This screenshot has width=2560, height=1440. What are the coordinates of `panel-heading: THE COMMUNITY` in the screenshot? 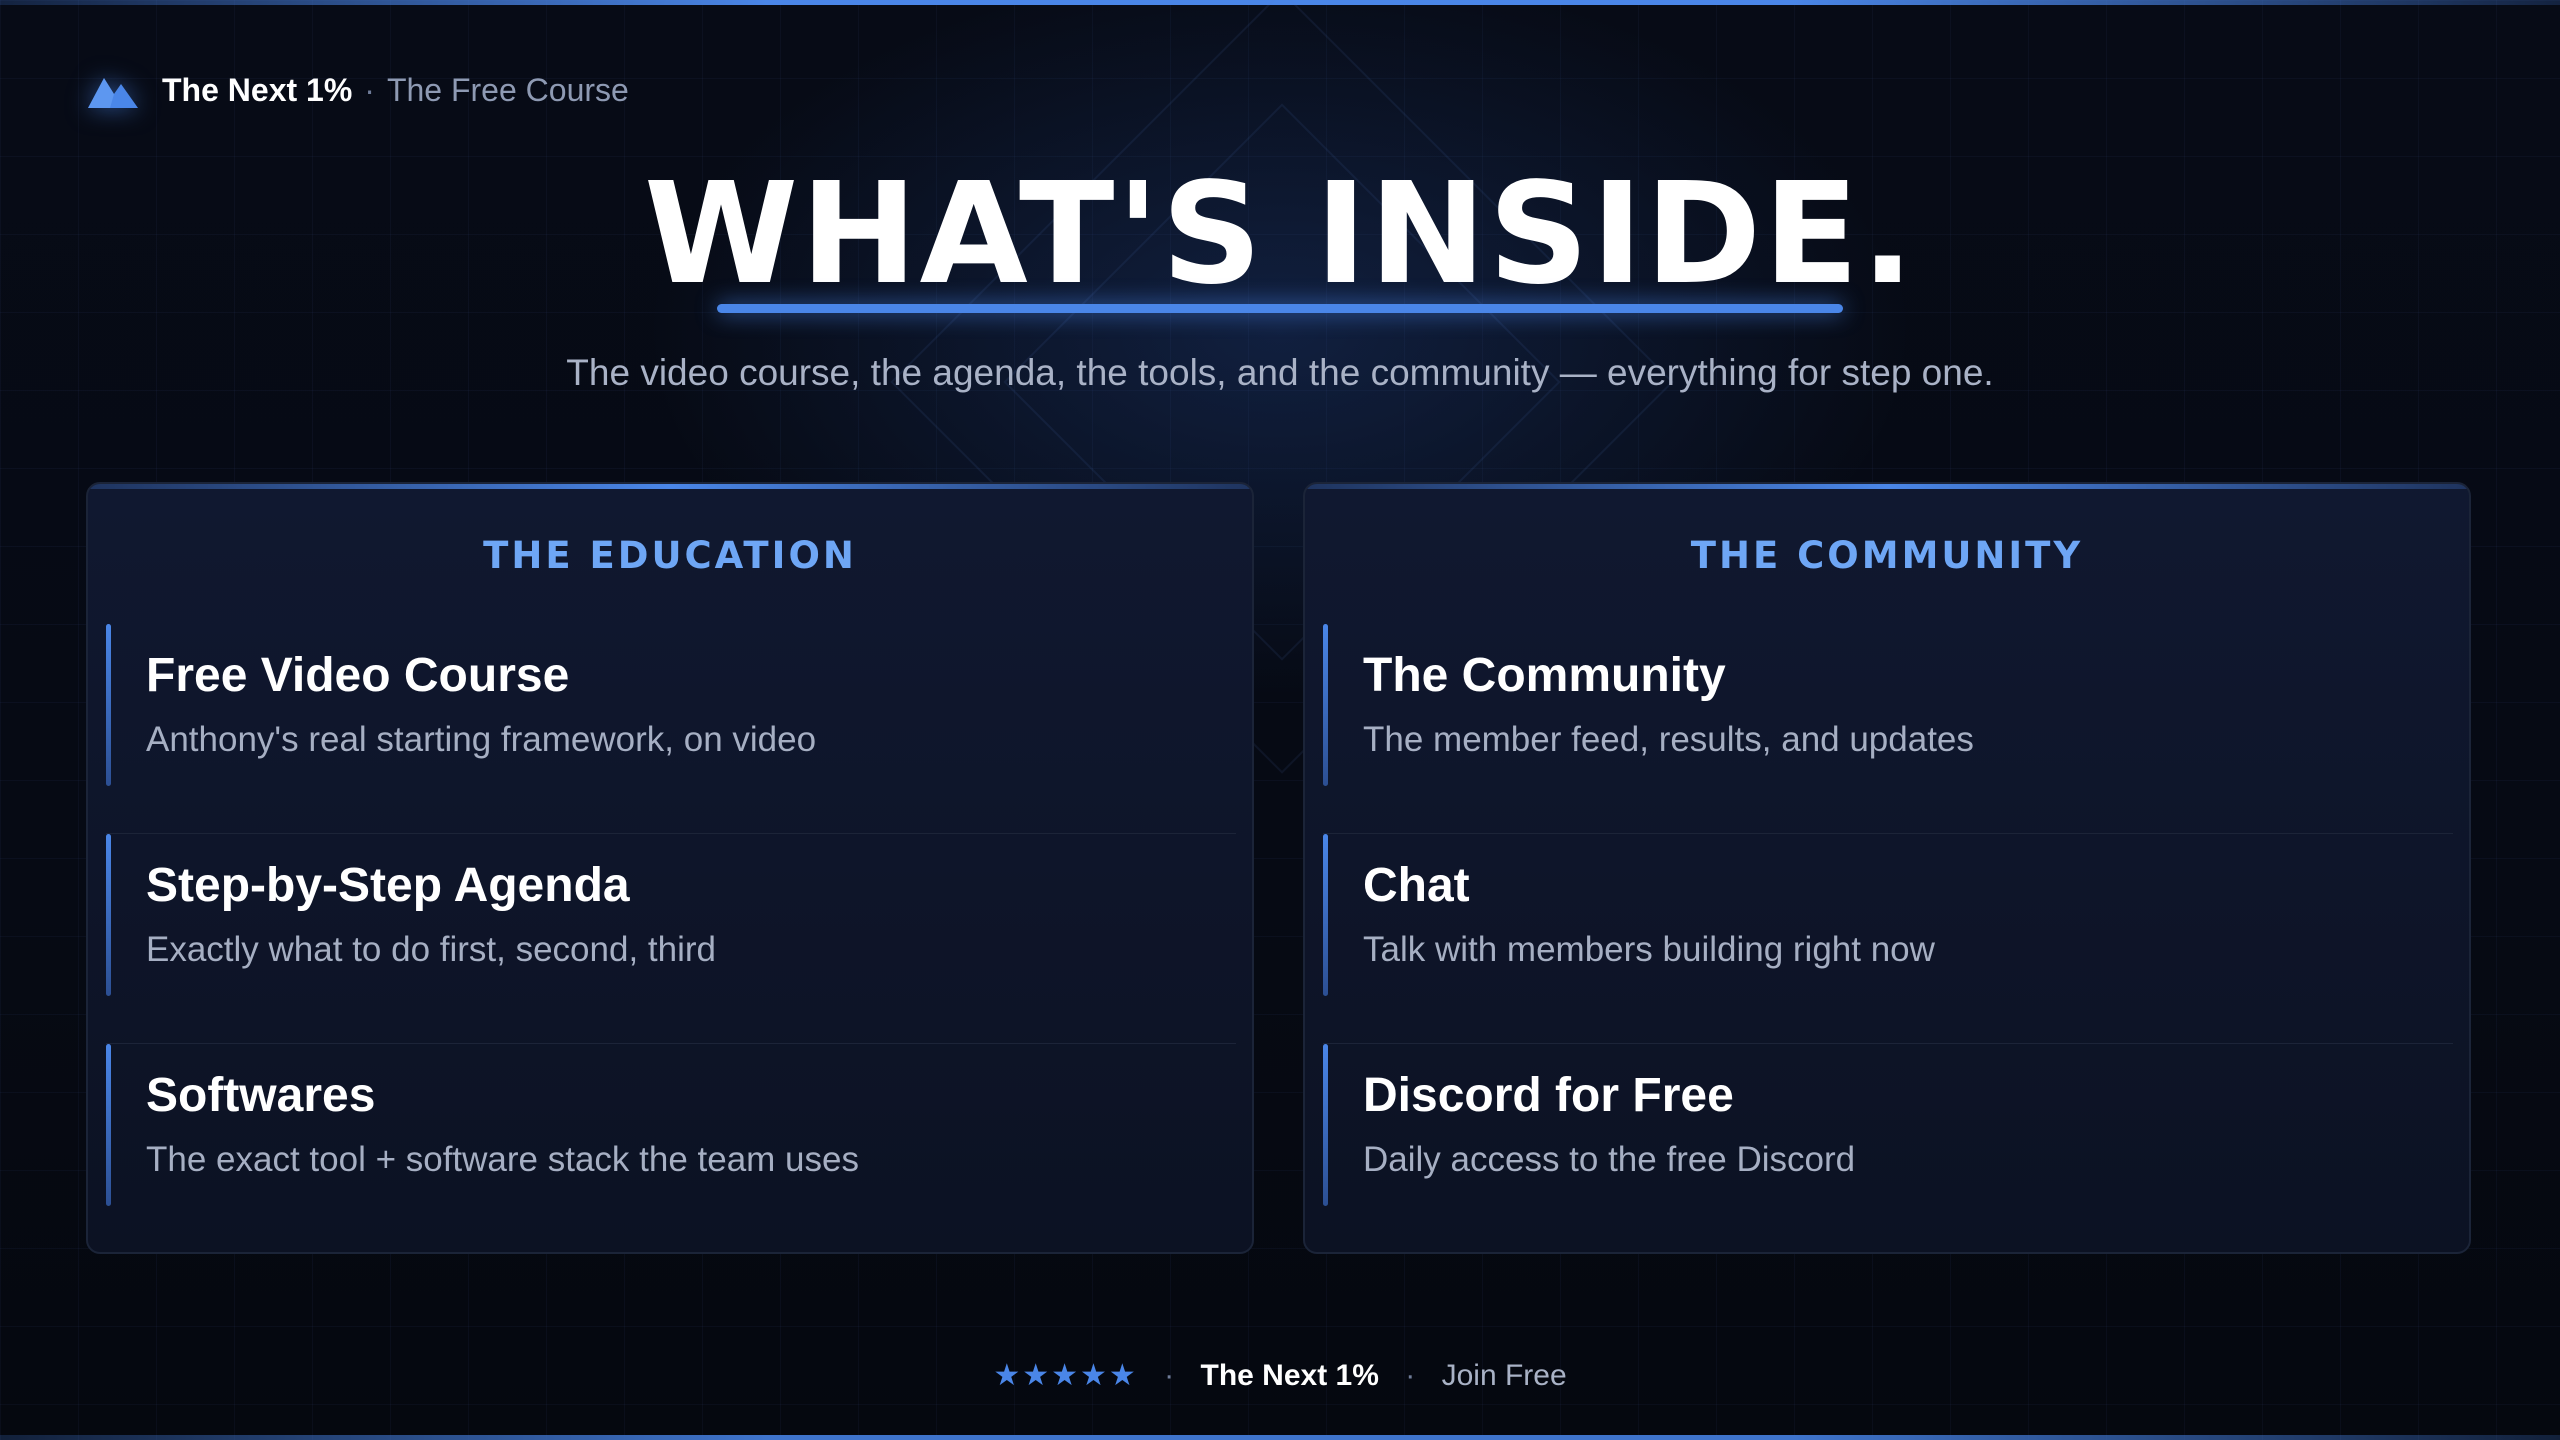 It's located at (1887, 555).